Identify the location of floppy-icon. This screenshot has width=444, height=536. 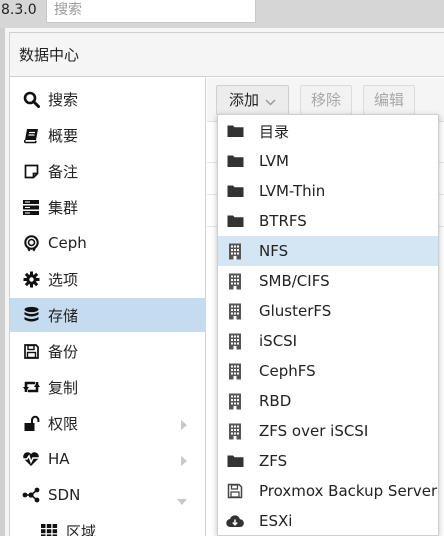
(235, 491).